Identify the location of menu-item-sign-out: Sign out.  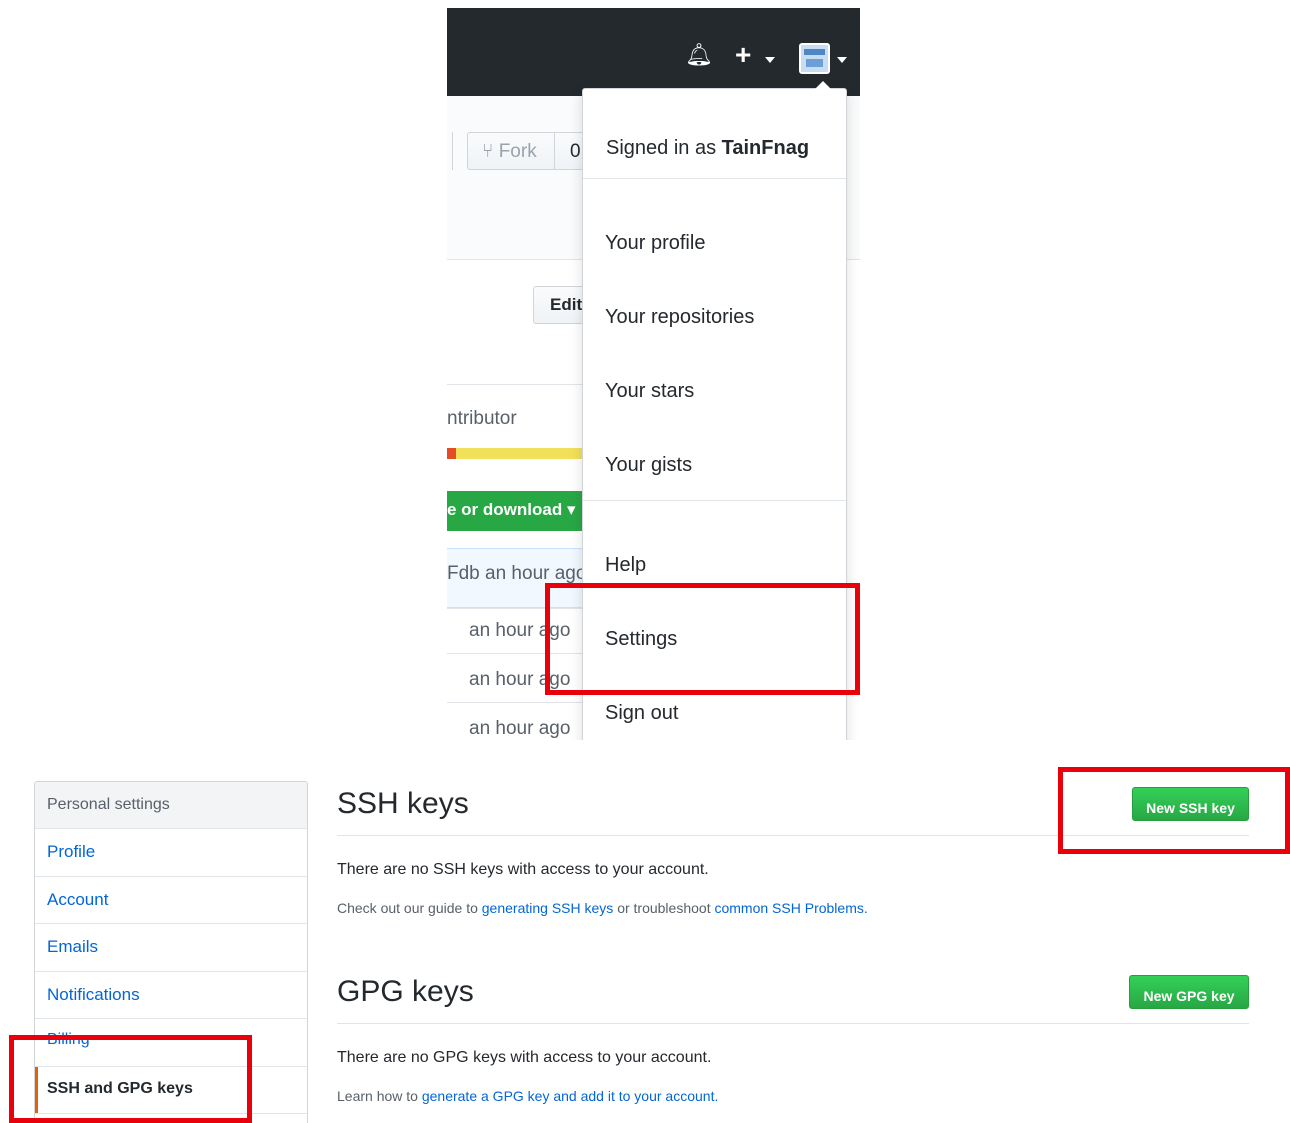
(641, 713).